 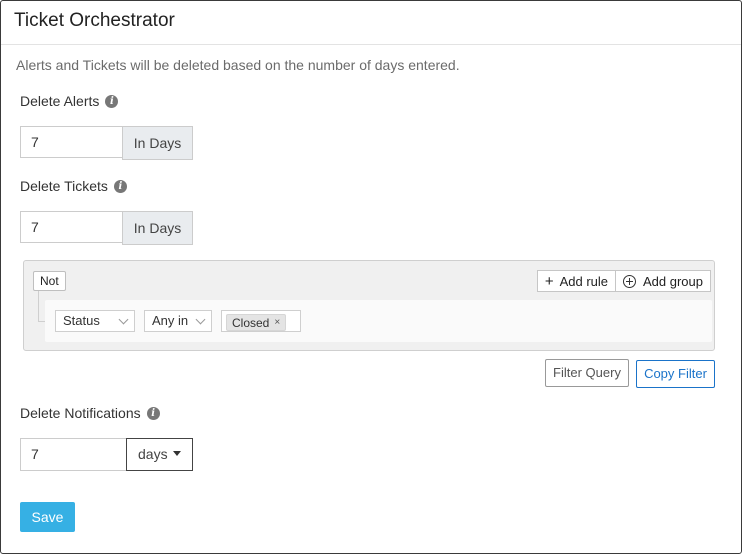 What do you see at coordinates (64, 186) in the screenshot?
I see `delete-tickets-label: Delete Tickets` at bounding box center [64, 186].